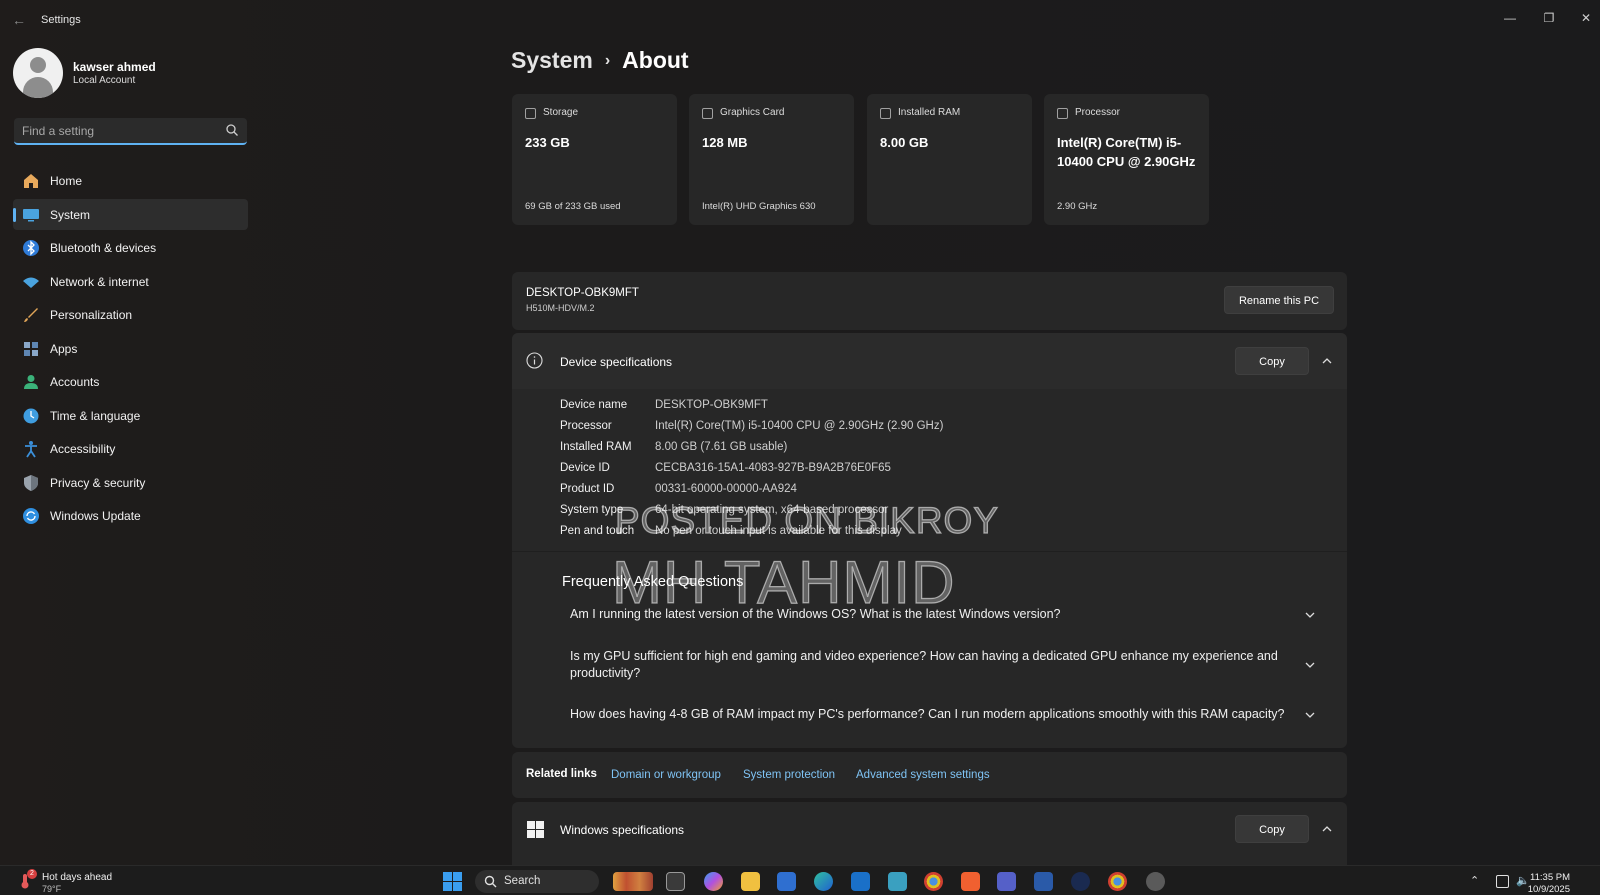 Image resolution: width=1600 pixels, height=895 pixels. Describe the element at coordinates (130, 515) in the screenshot. I see `sidebar-item-windows-update: Windows Update` at that location.